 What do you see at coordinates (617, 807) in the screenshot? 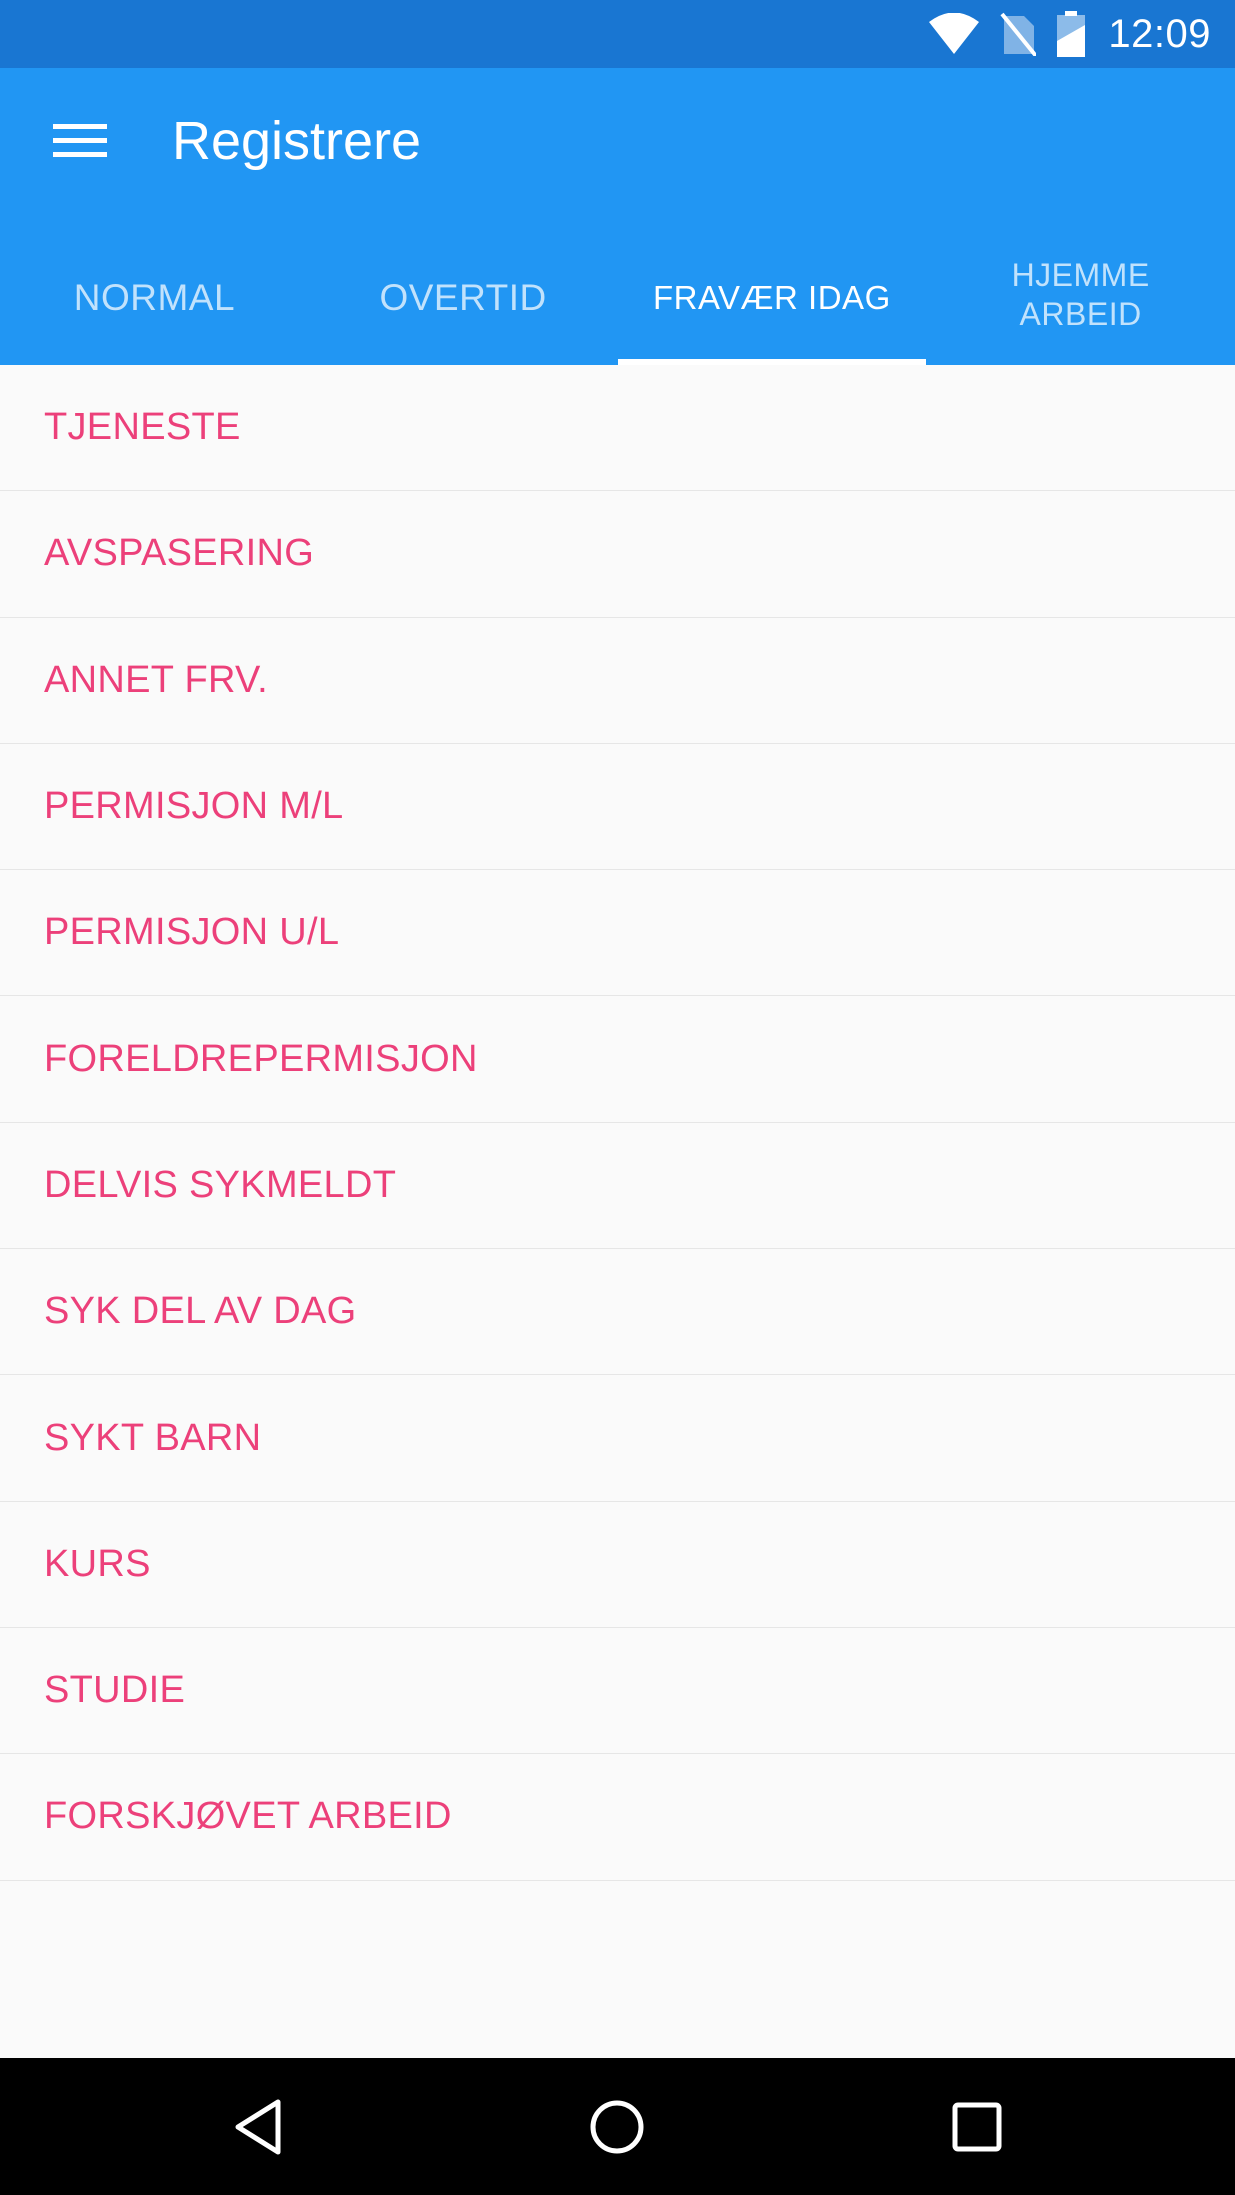
I see `list-item: PERMISJON M/L` at bounding box center [617, 807].